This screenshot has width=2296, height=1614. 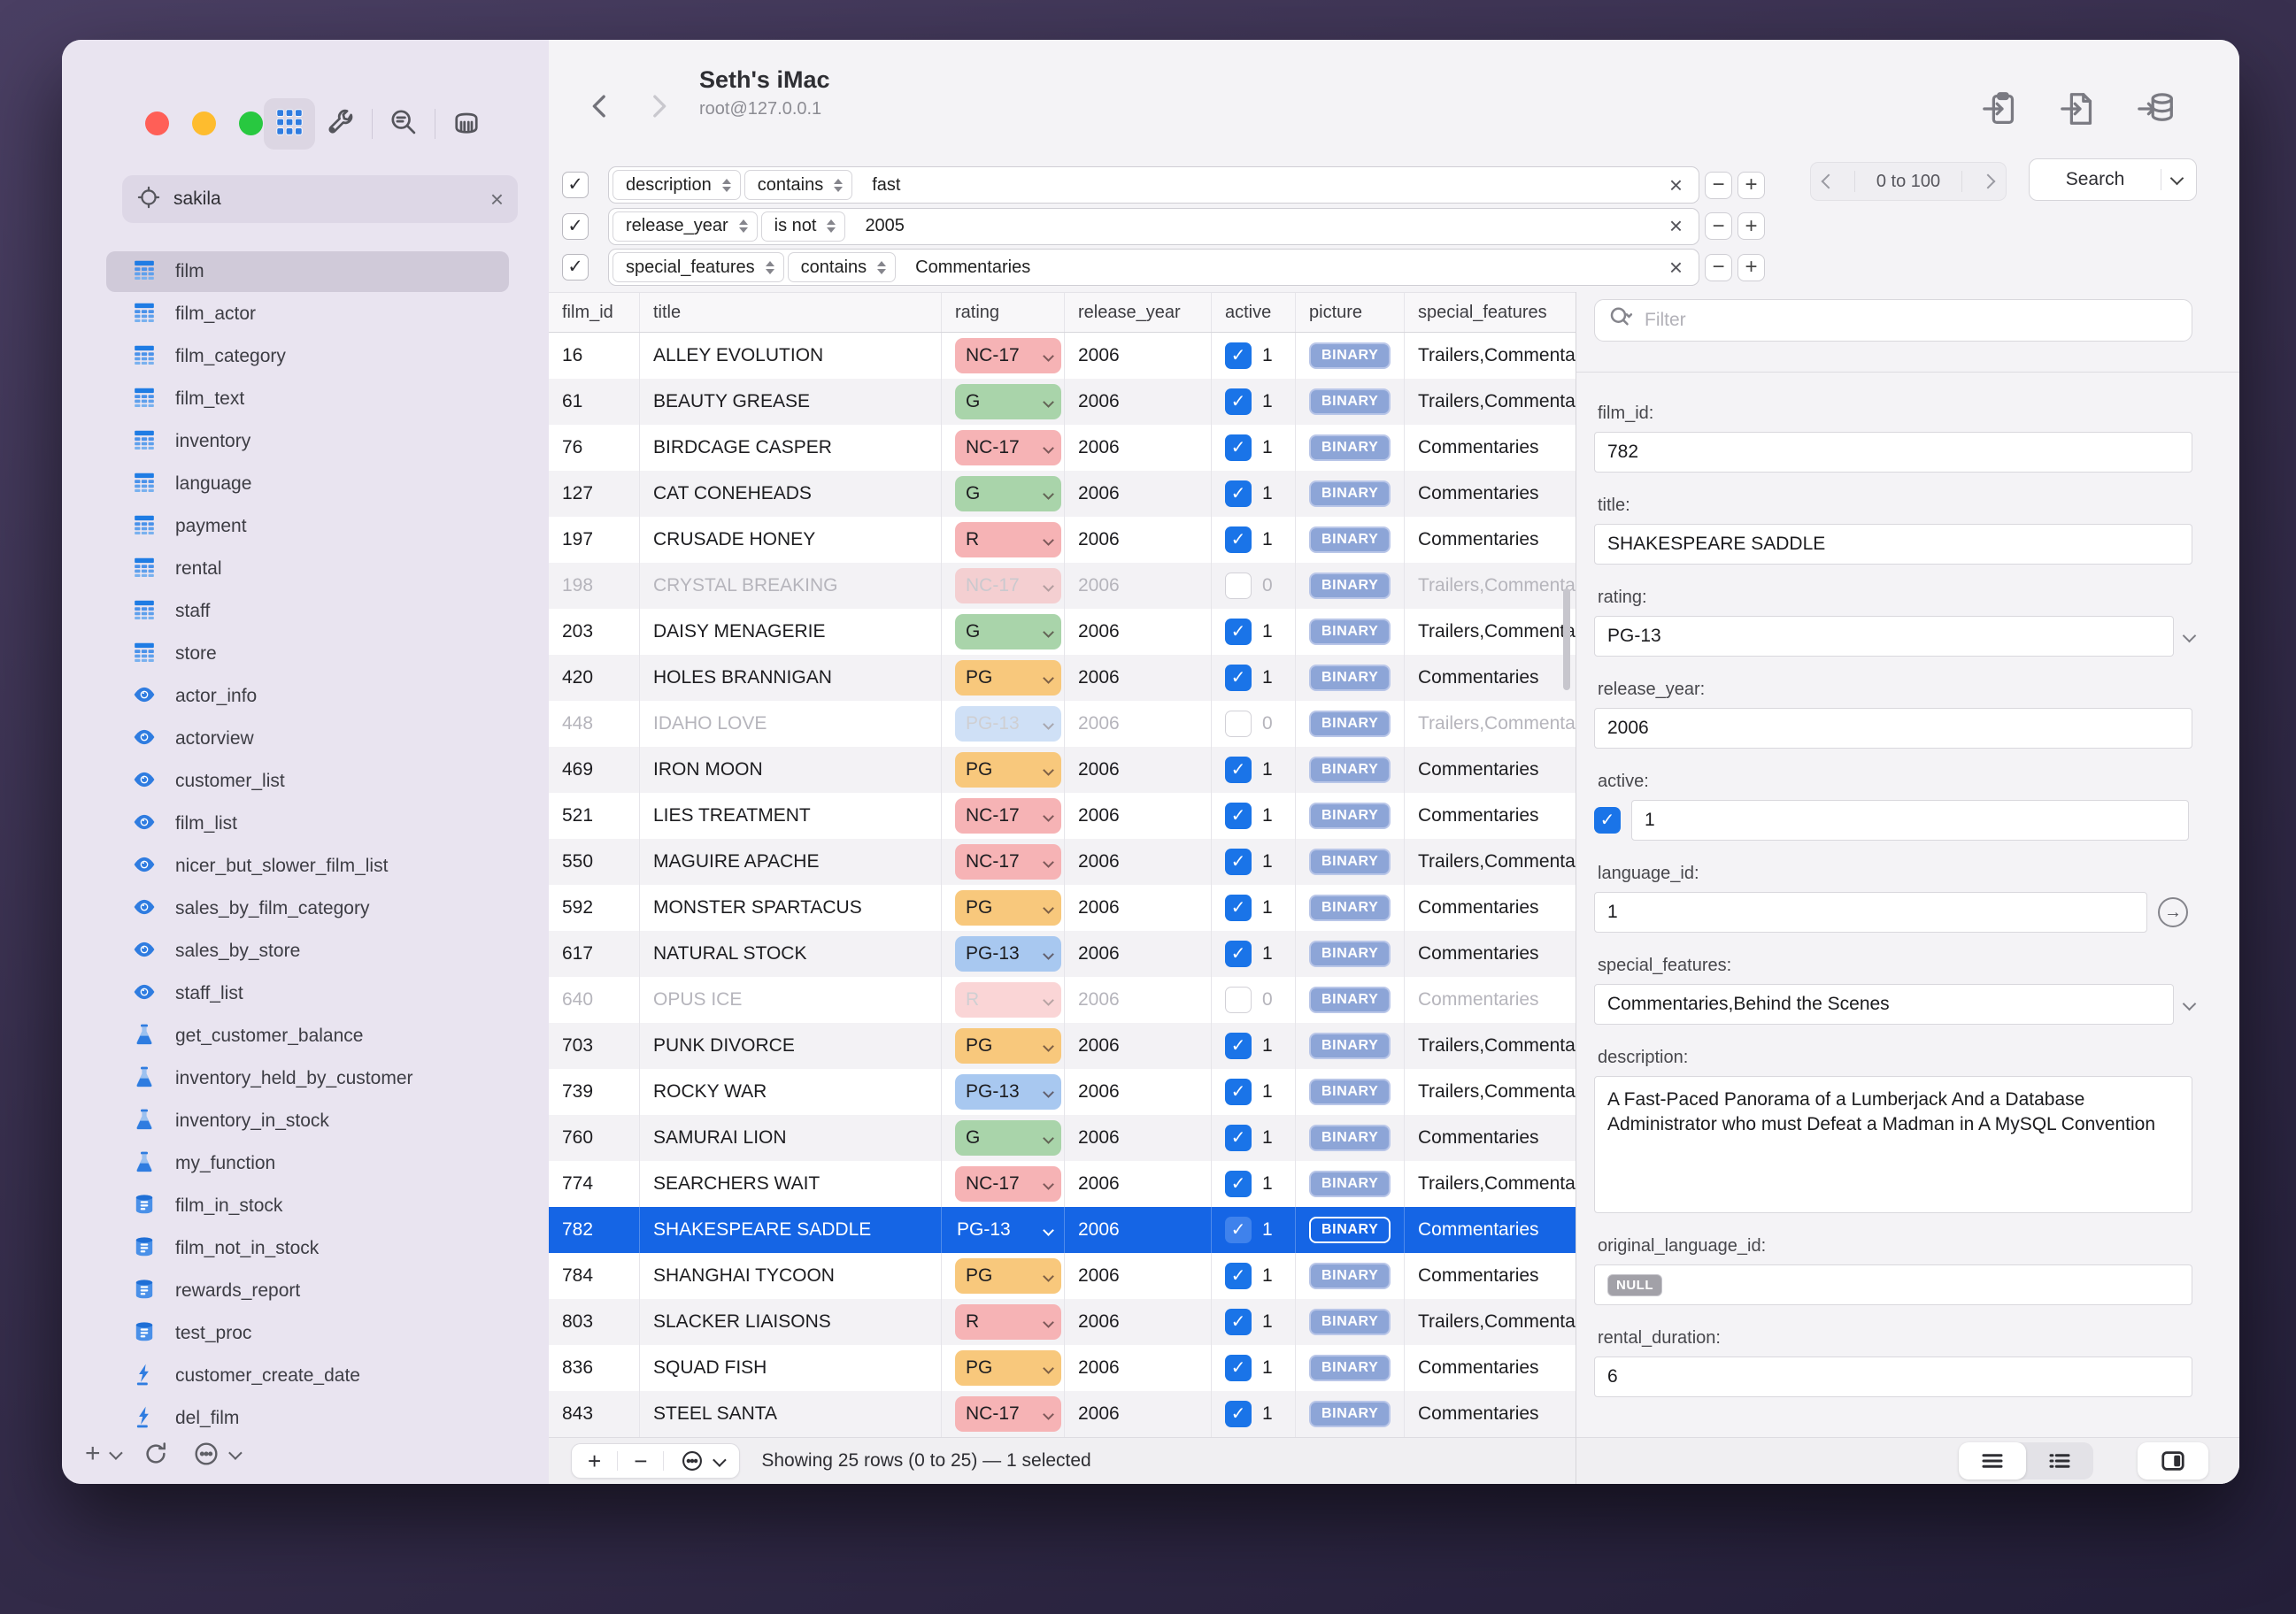 I want to click on column-header-active: active, so click(x=1254, y=312).